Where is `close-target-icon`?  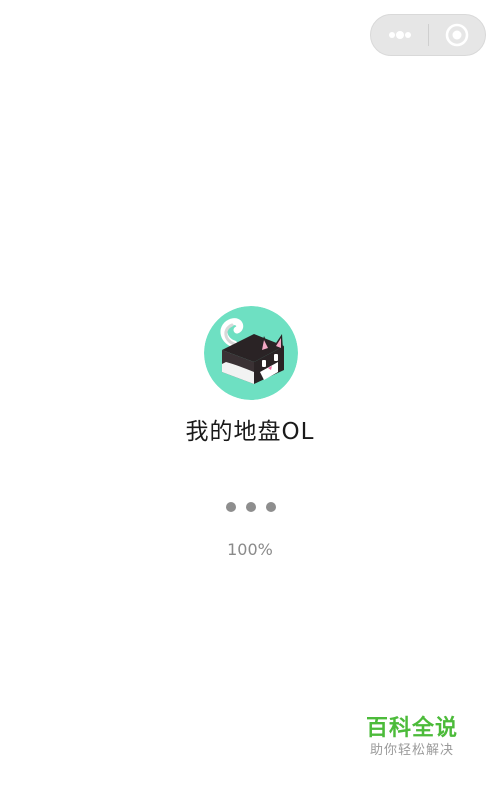 close-target-icon is located at coordinates (457, 35).